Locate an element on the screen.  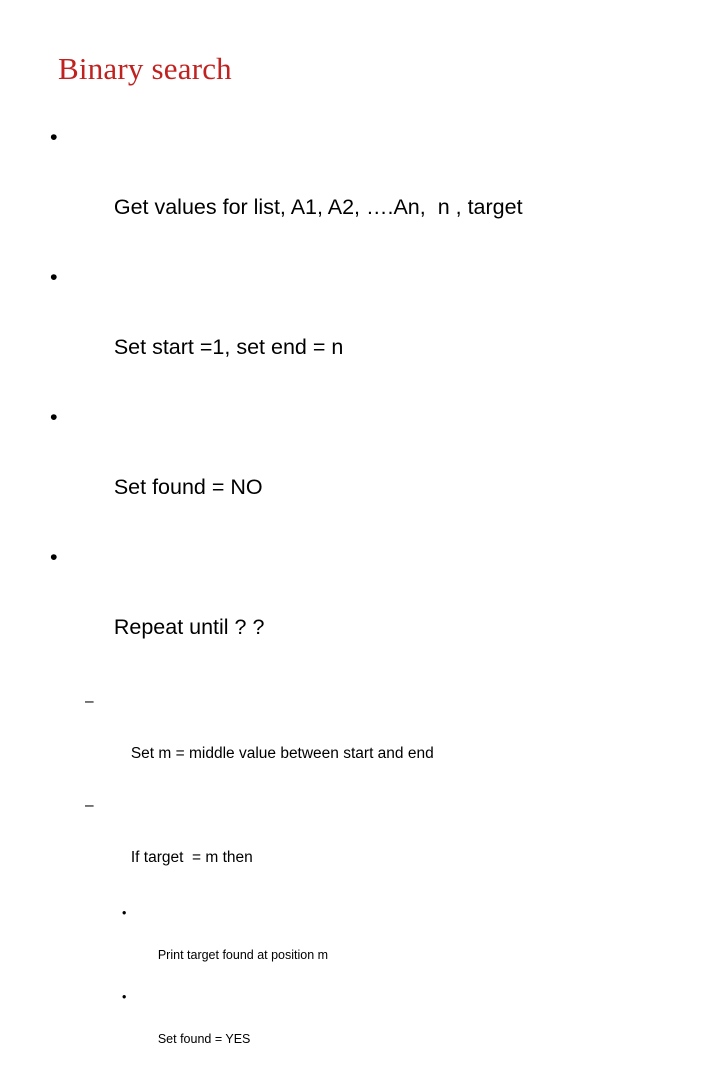
list-item: • Set found = YES is located at coordinates (360, 1029).